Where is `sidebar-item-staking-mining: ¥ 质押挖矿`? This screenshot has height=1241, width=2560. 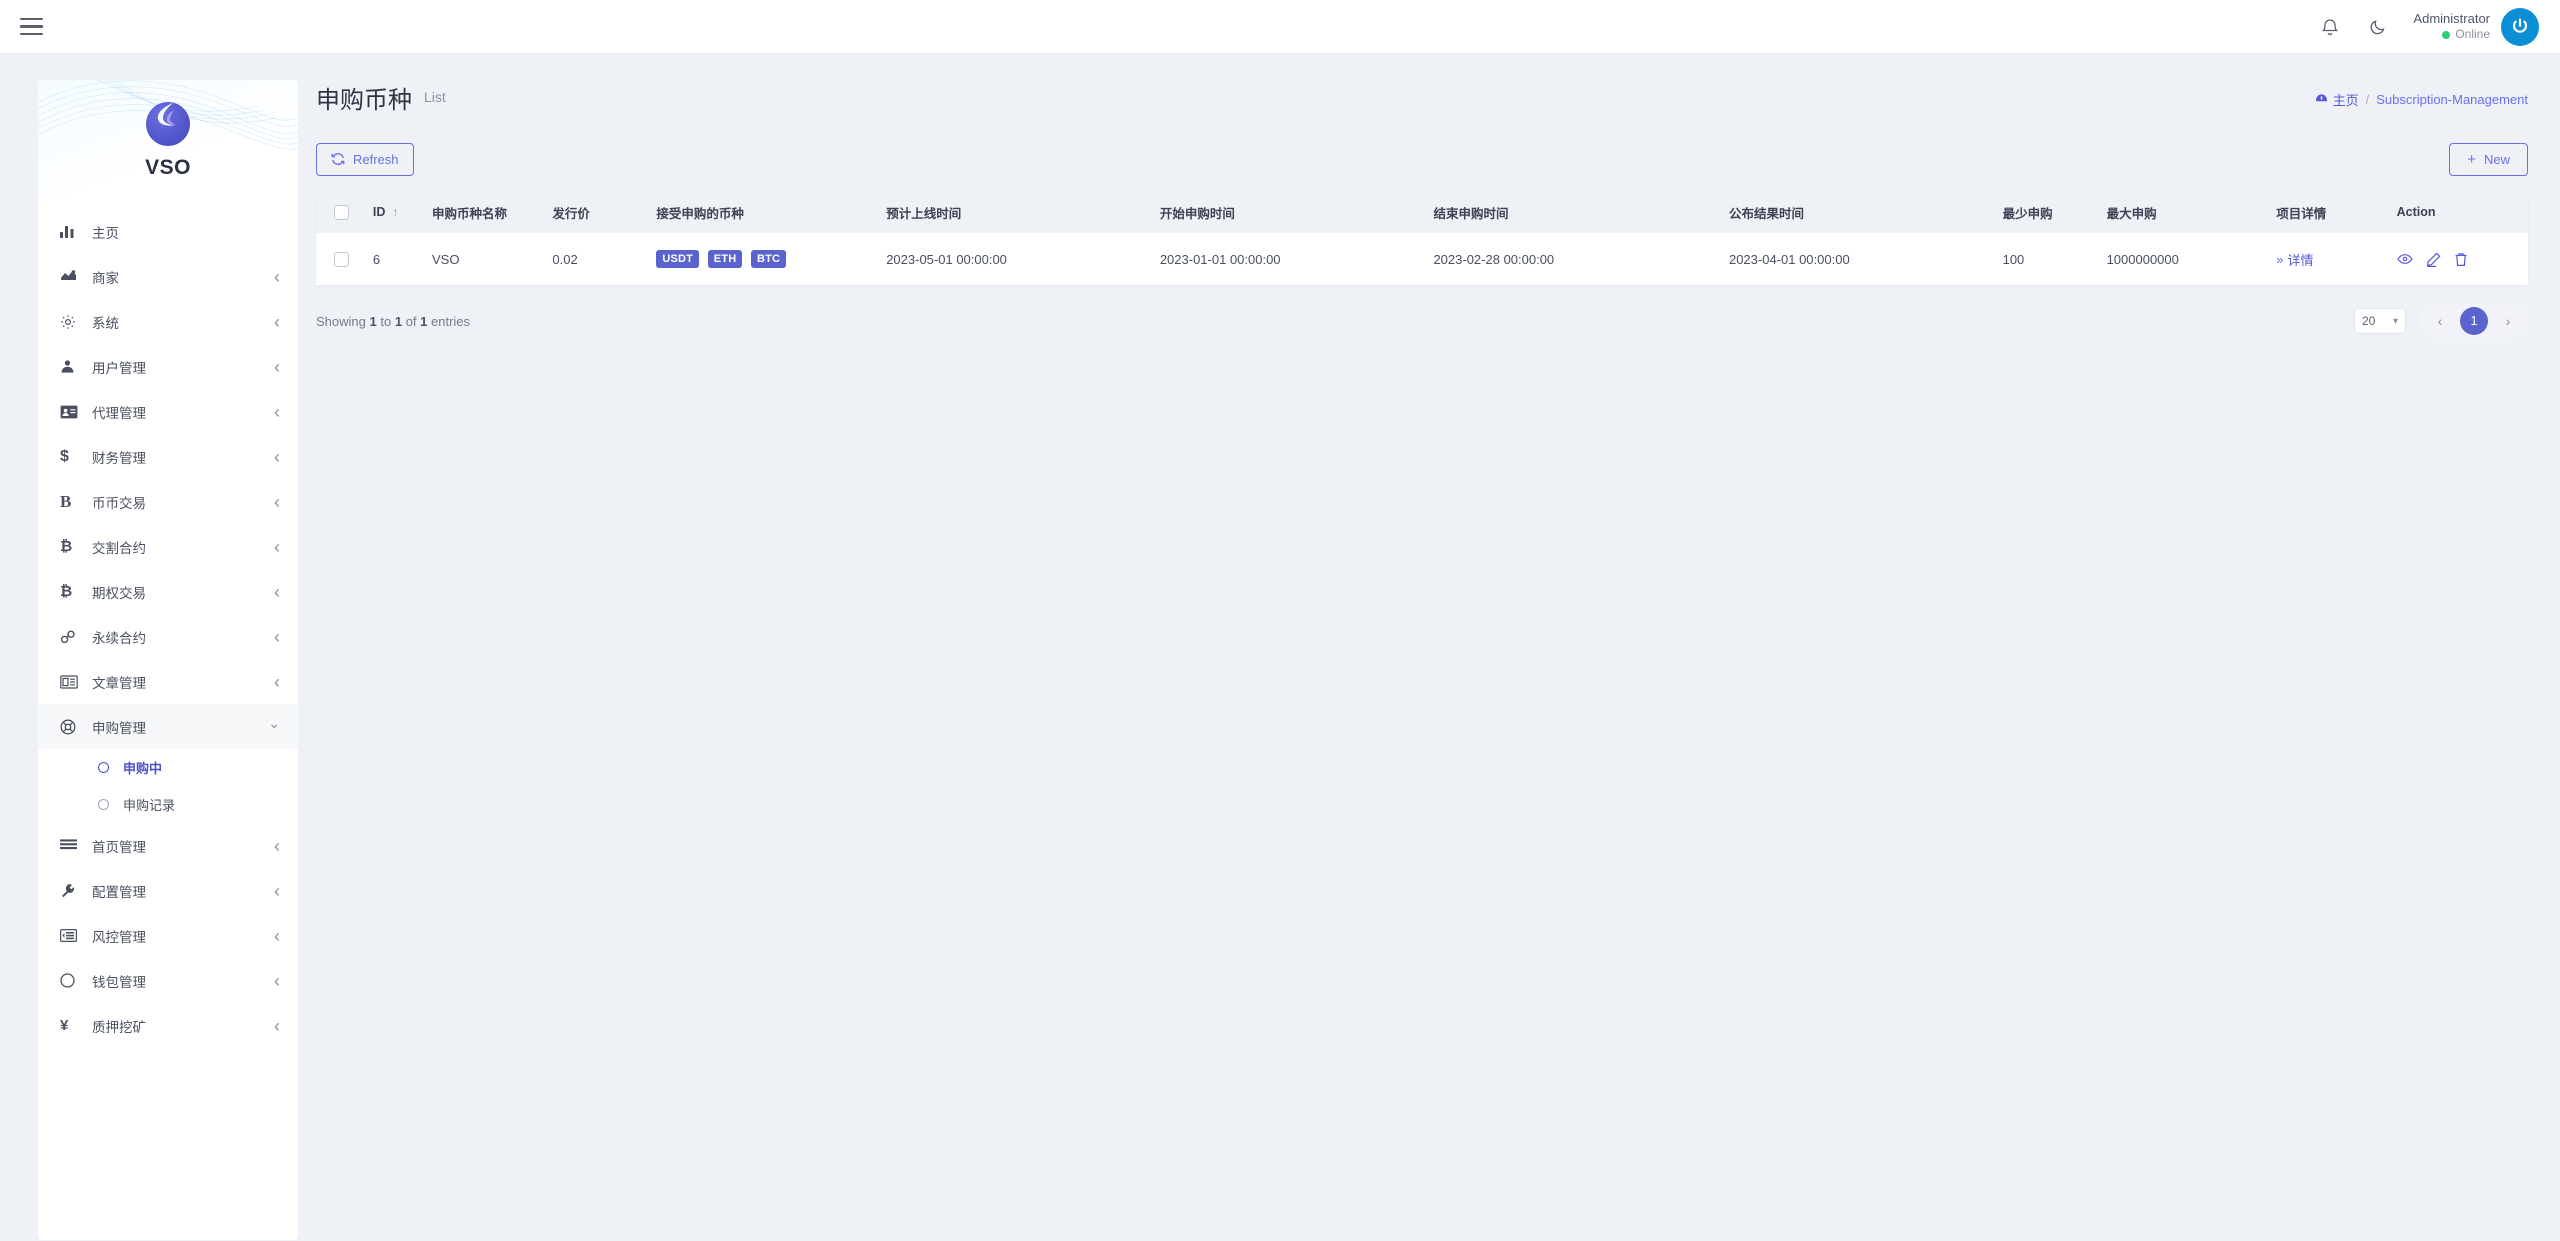
sidebar-item-staking-mining: ¥ 质押挖矿 is located at coordinates (168, 1025).